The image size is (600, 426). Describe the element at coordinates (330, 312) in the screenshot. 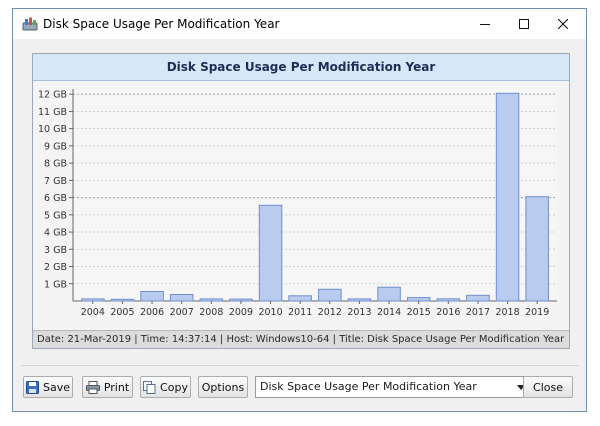

I see `x-tick-label: 2012` at that location.